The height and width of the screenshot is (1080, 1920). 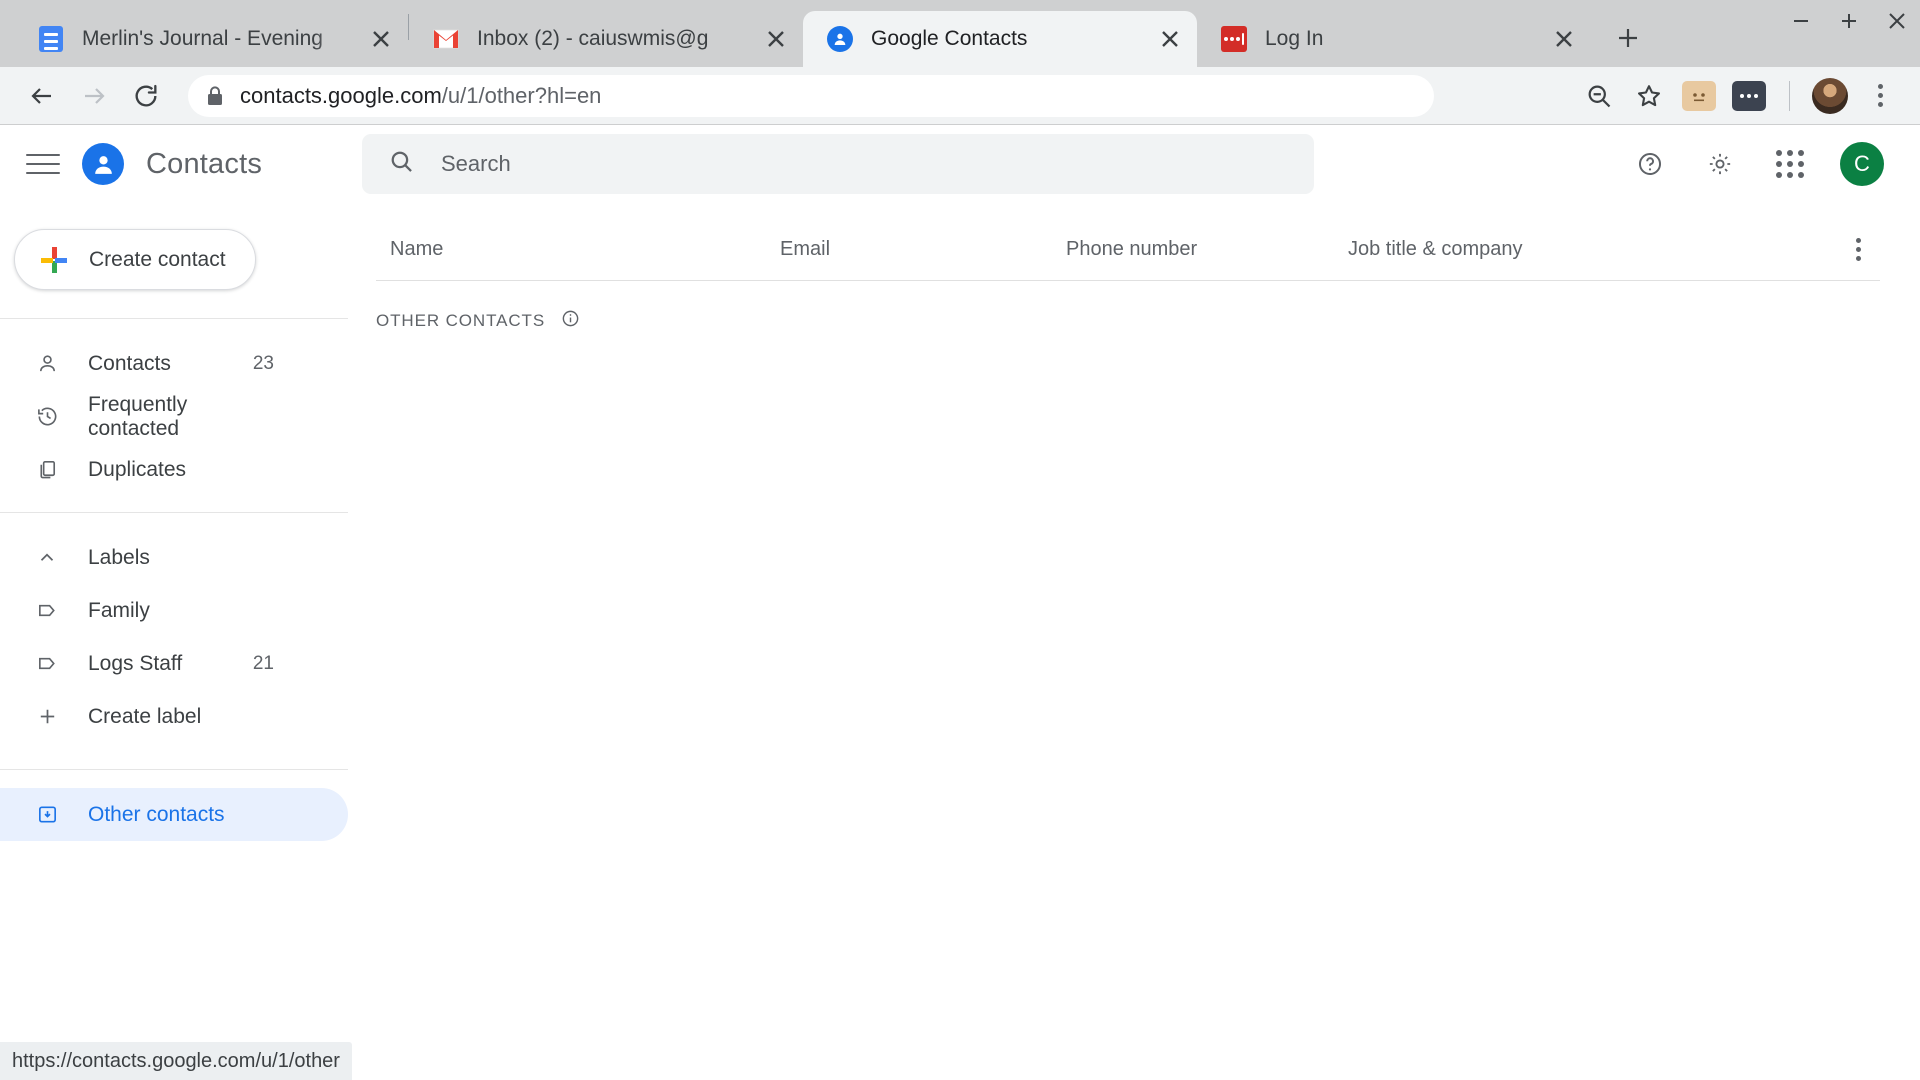 I want to click on create-contact-button: Create contact, so click(x=135, y=259).